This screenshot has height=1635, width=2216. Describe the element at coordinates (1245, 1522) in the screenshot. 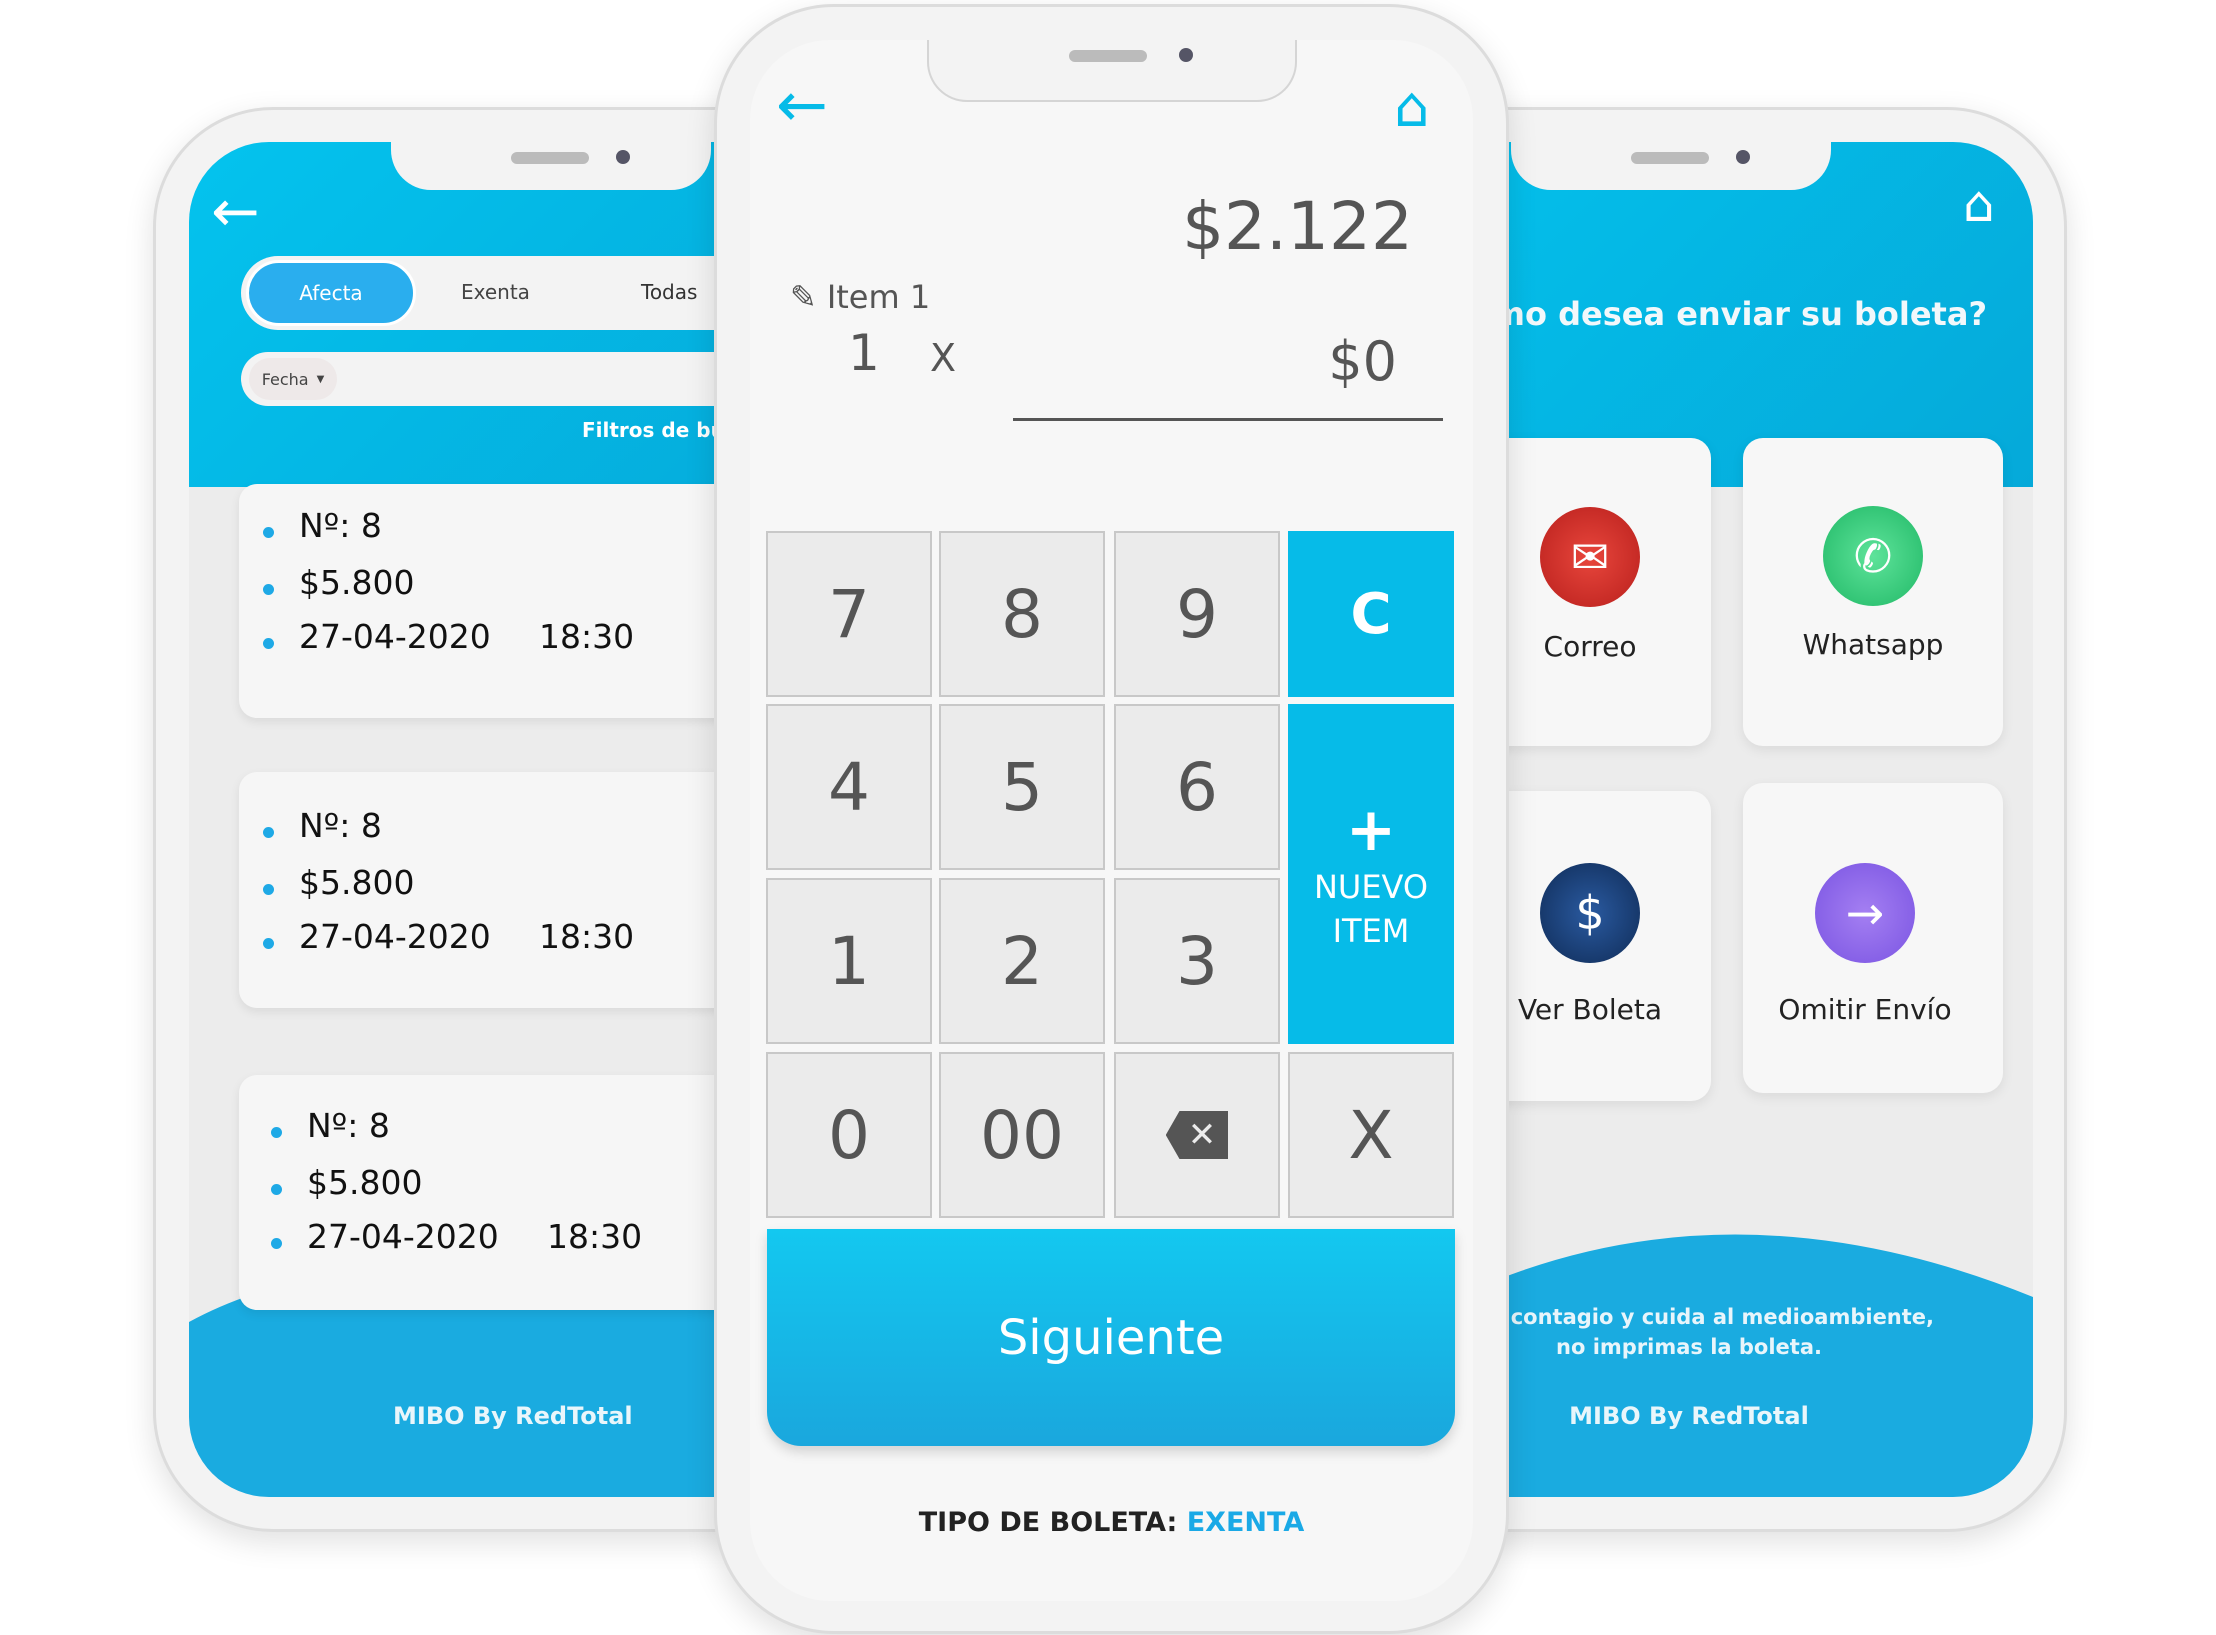

I see `receipt-type-value: EXENTA` at that location.